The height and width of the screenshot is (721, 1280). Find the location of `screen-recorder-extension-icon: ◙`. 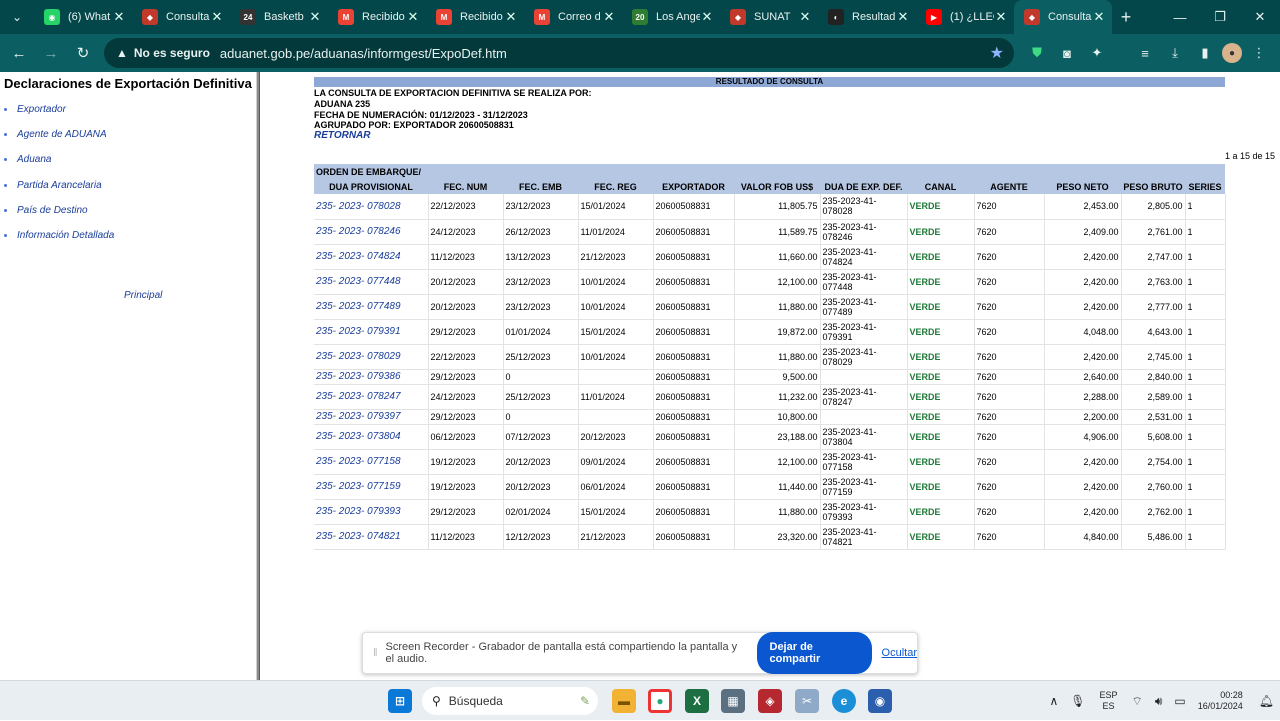

screen-recorder-extension-icon: ◙ is located at coordinates (1067, 53).